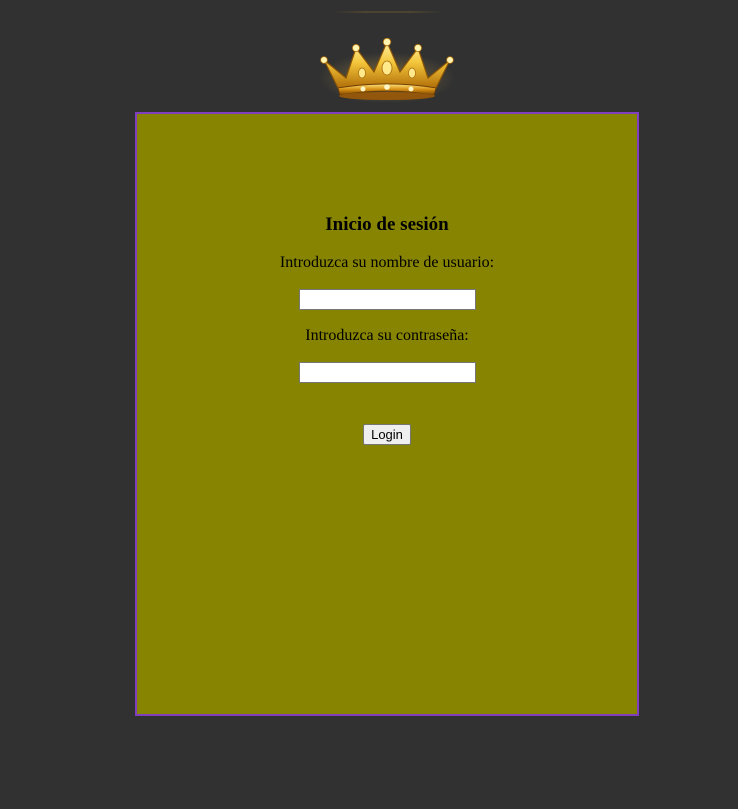  What do you see at coordinates (387, 262) in the screenshot?
I see `username-label: Introduzca su nombre de usuario:` at bounding box center [387, 262].